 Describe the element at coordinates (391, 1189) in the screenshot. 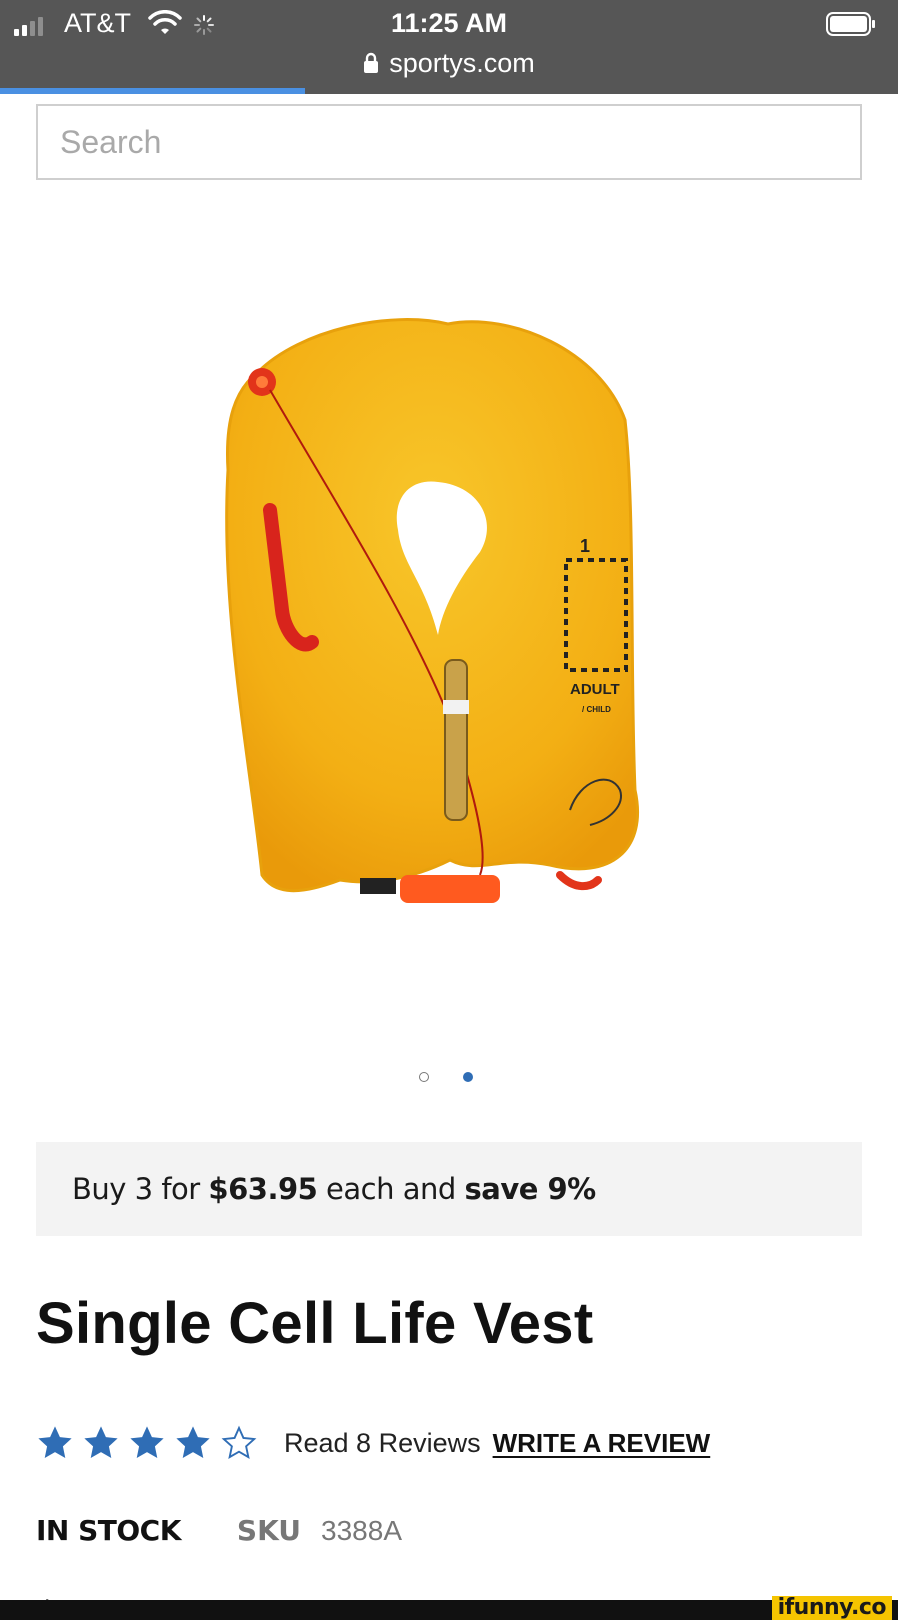

I see `promo-middle: each and` at that location.